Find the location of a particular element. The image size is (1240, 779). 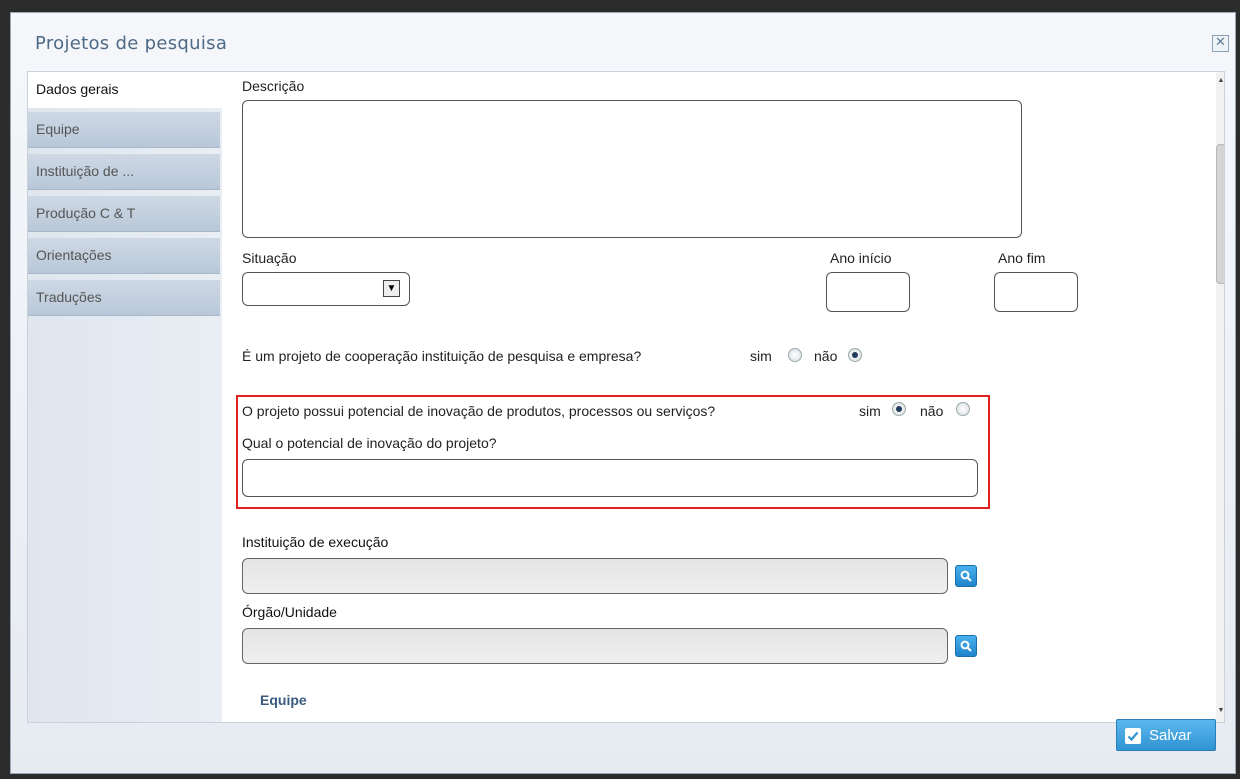

instituicao-search-button is located at coordinates (966, 576).